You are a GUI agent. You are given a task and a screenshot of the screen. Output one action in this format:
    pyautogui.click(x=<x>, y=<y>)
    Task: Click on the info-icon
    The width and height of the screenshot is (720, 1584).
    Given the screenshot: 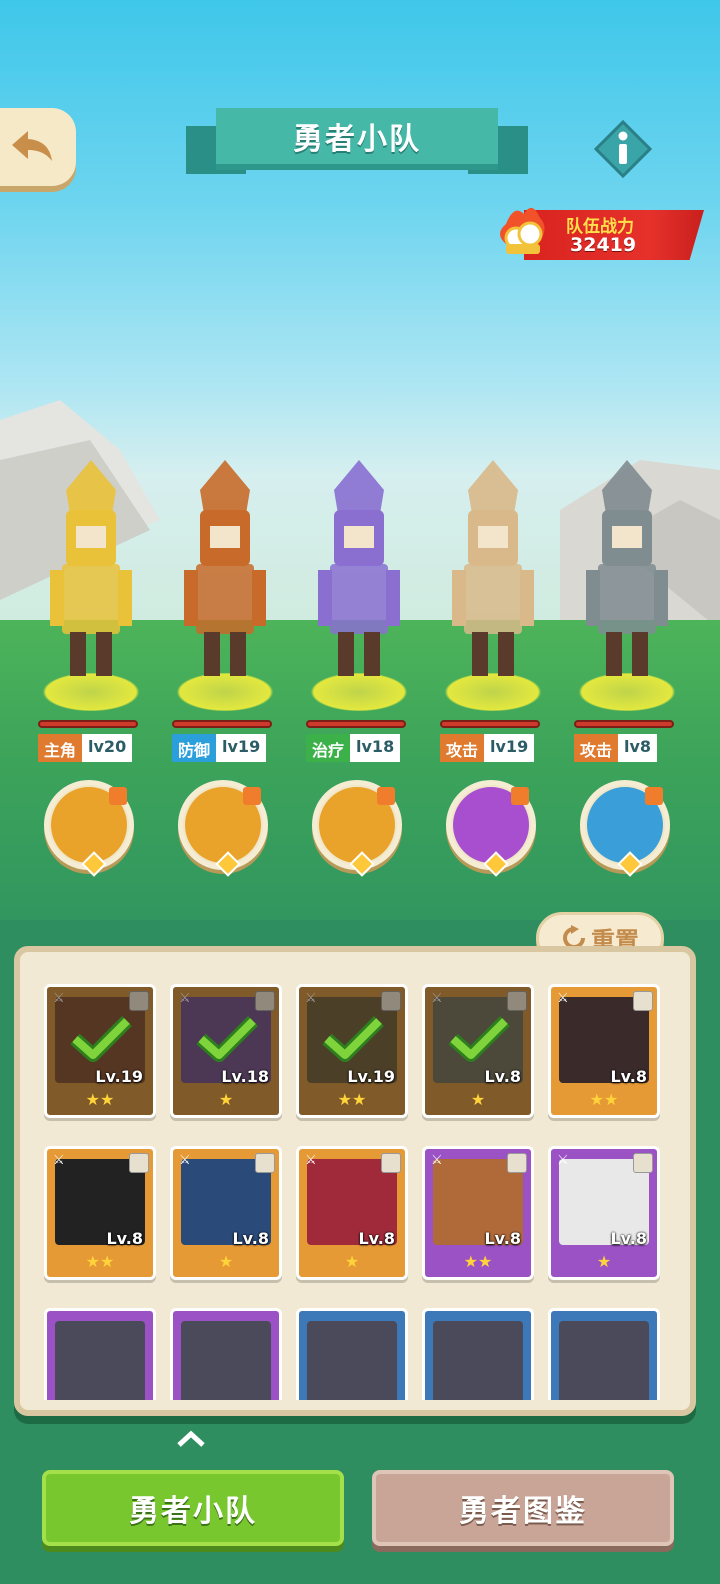 What is the action you would take?
    pyautogui.click(x=623, y=149)
    